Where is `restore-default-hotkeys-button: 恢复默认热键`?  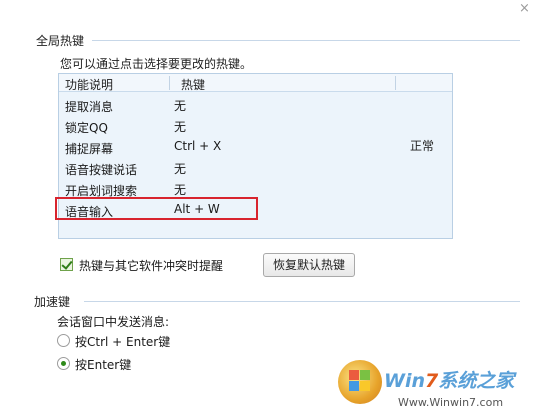
restore-default-hotkeys-button: 恢复默认热键 is located at coordinates (309, 265).